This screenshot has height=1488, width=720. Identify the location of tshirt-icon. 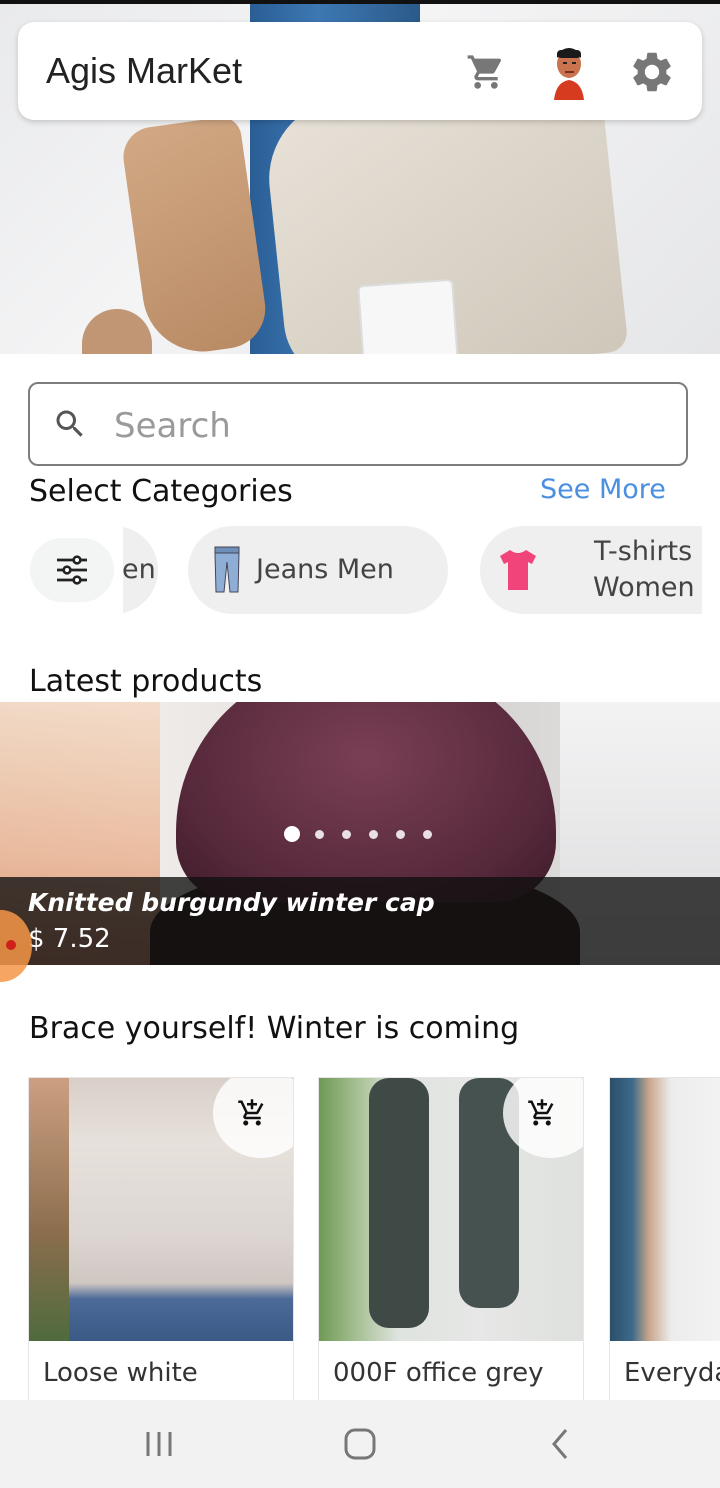
(518, 570).